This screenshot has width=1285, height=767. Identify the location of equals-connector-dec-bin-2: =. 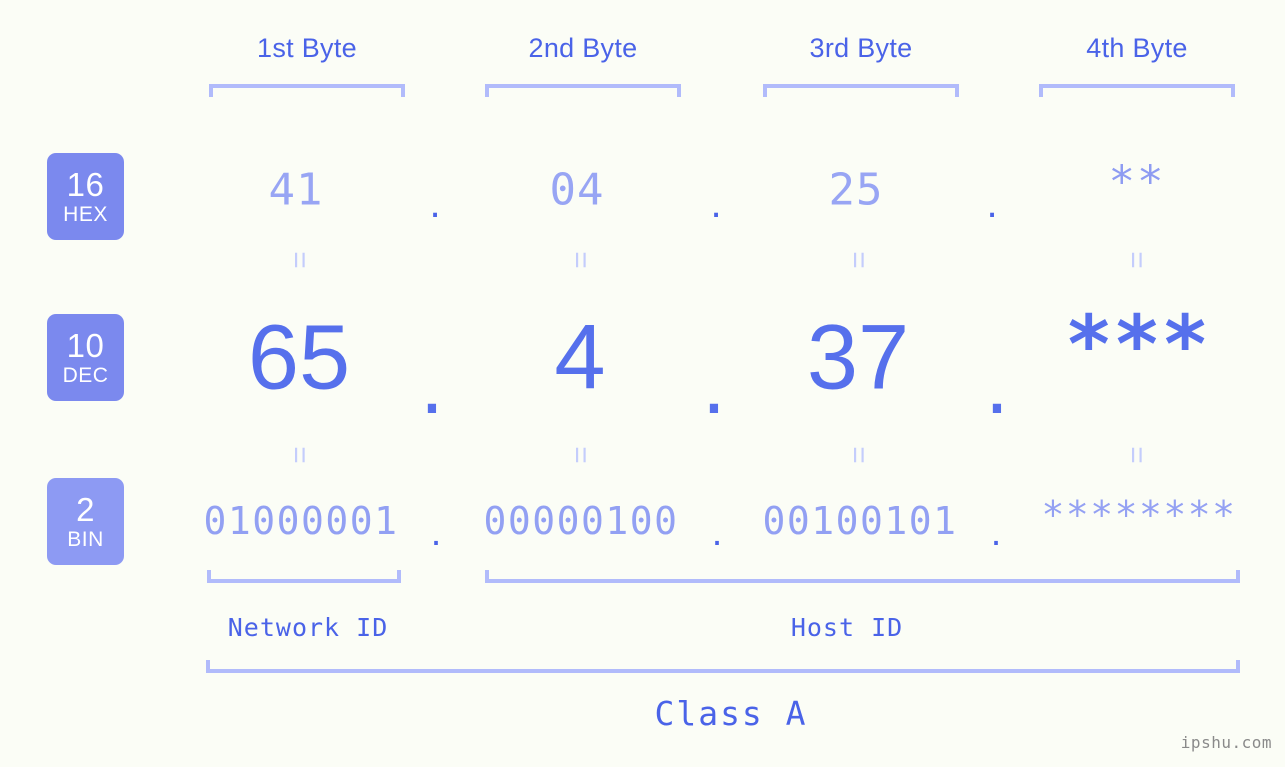
(580, 455).